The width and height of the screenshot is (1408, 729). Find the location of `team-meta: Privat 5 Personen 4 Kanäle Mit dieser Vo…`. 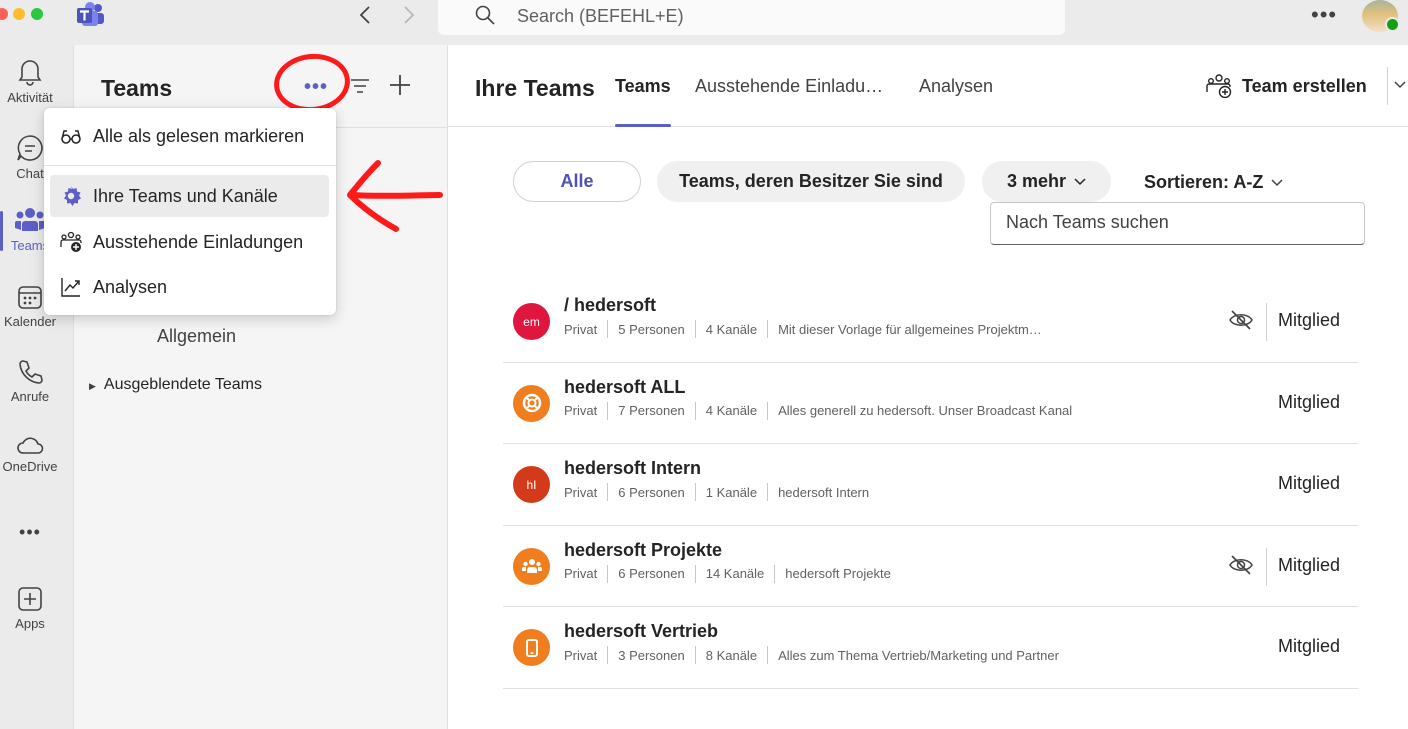

team-meta: Privat 5 Personen 4 Kanäle Mit dieser Vo… is located at coordinates (803, 329).